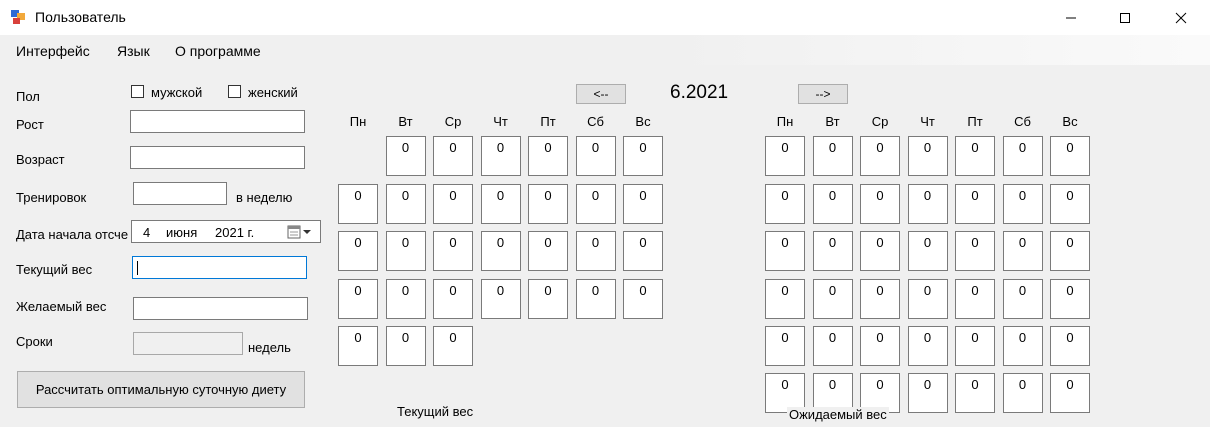  What do you see at coordinates (217, 121) in the screenshot?
I see `height-input` at bounding box center [217, 121].